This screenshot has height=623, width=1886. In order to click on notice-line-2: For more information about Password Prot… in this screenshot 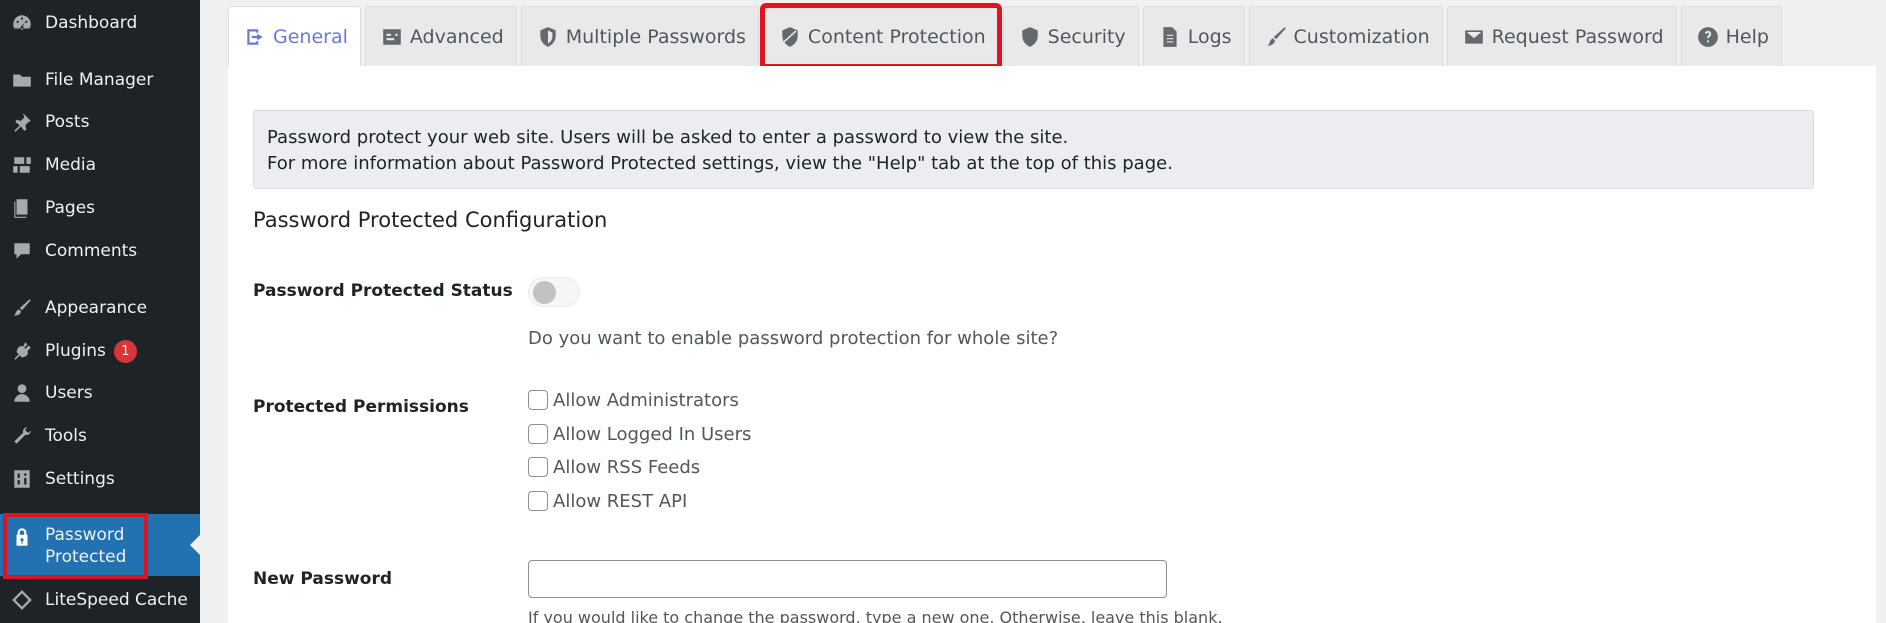, I will do `click(720, 163)`.